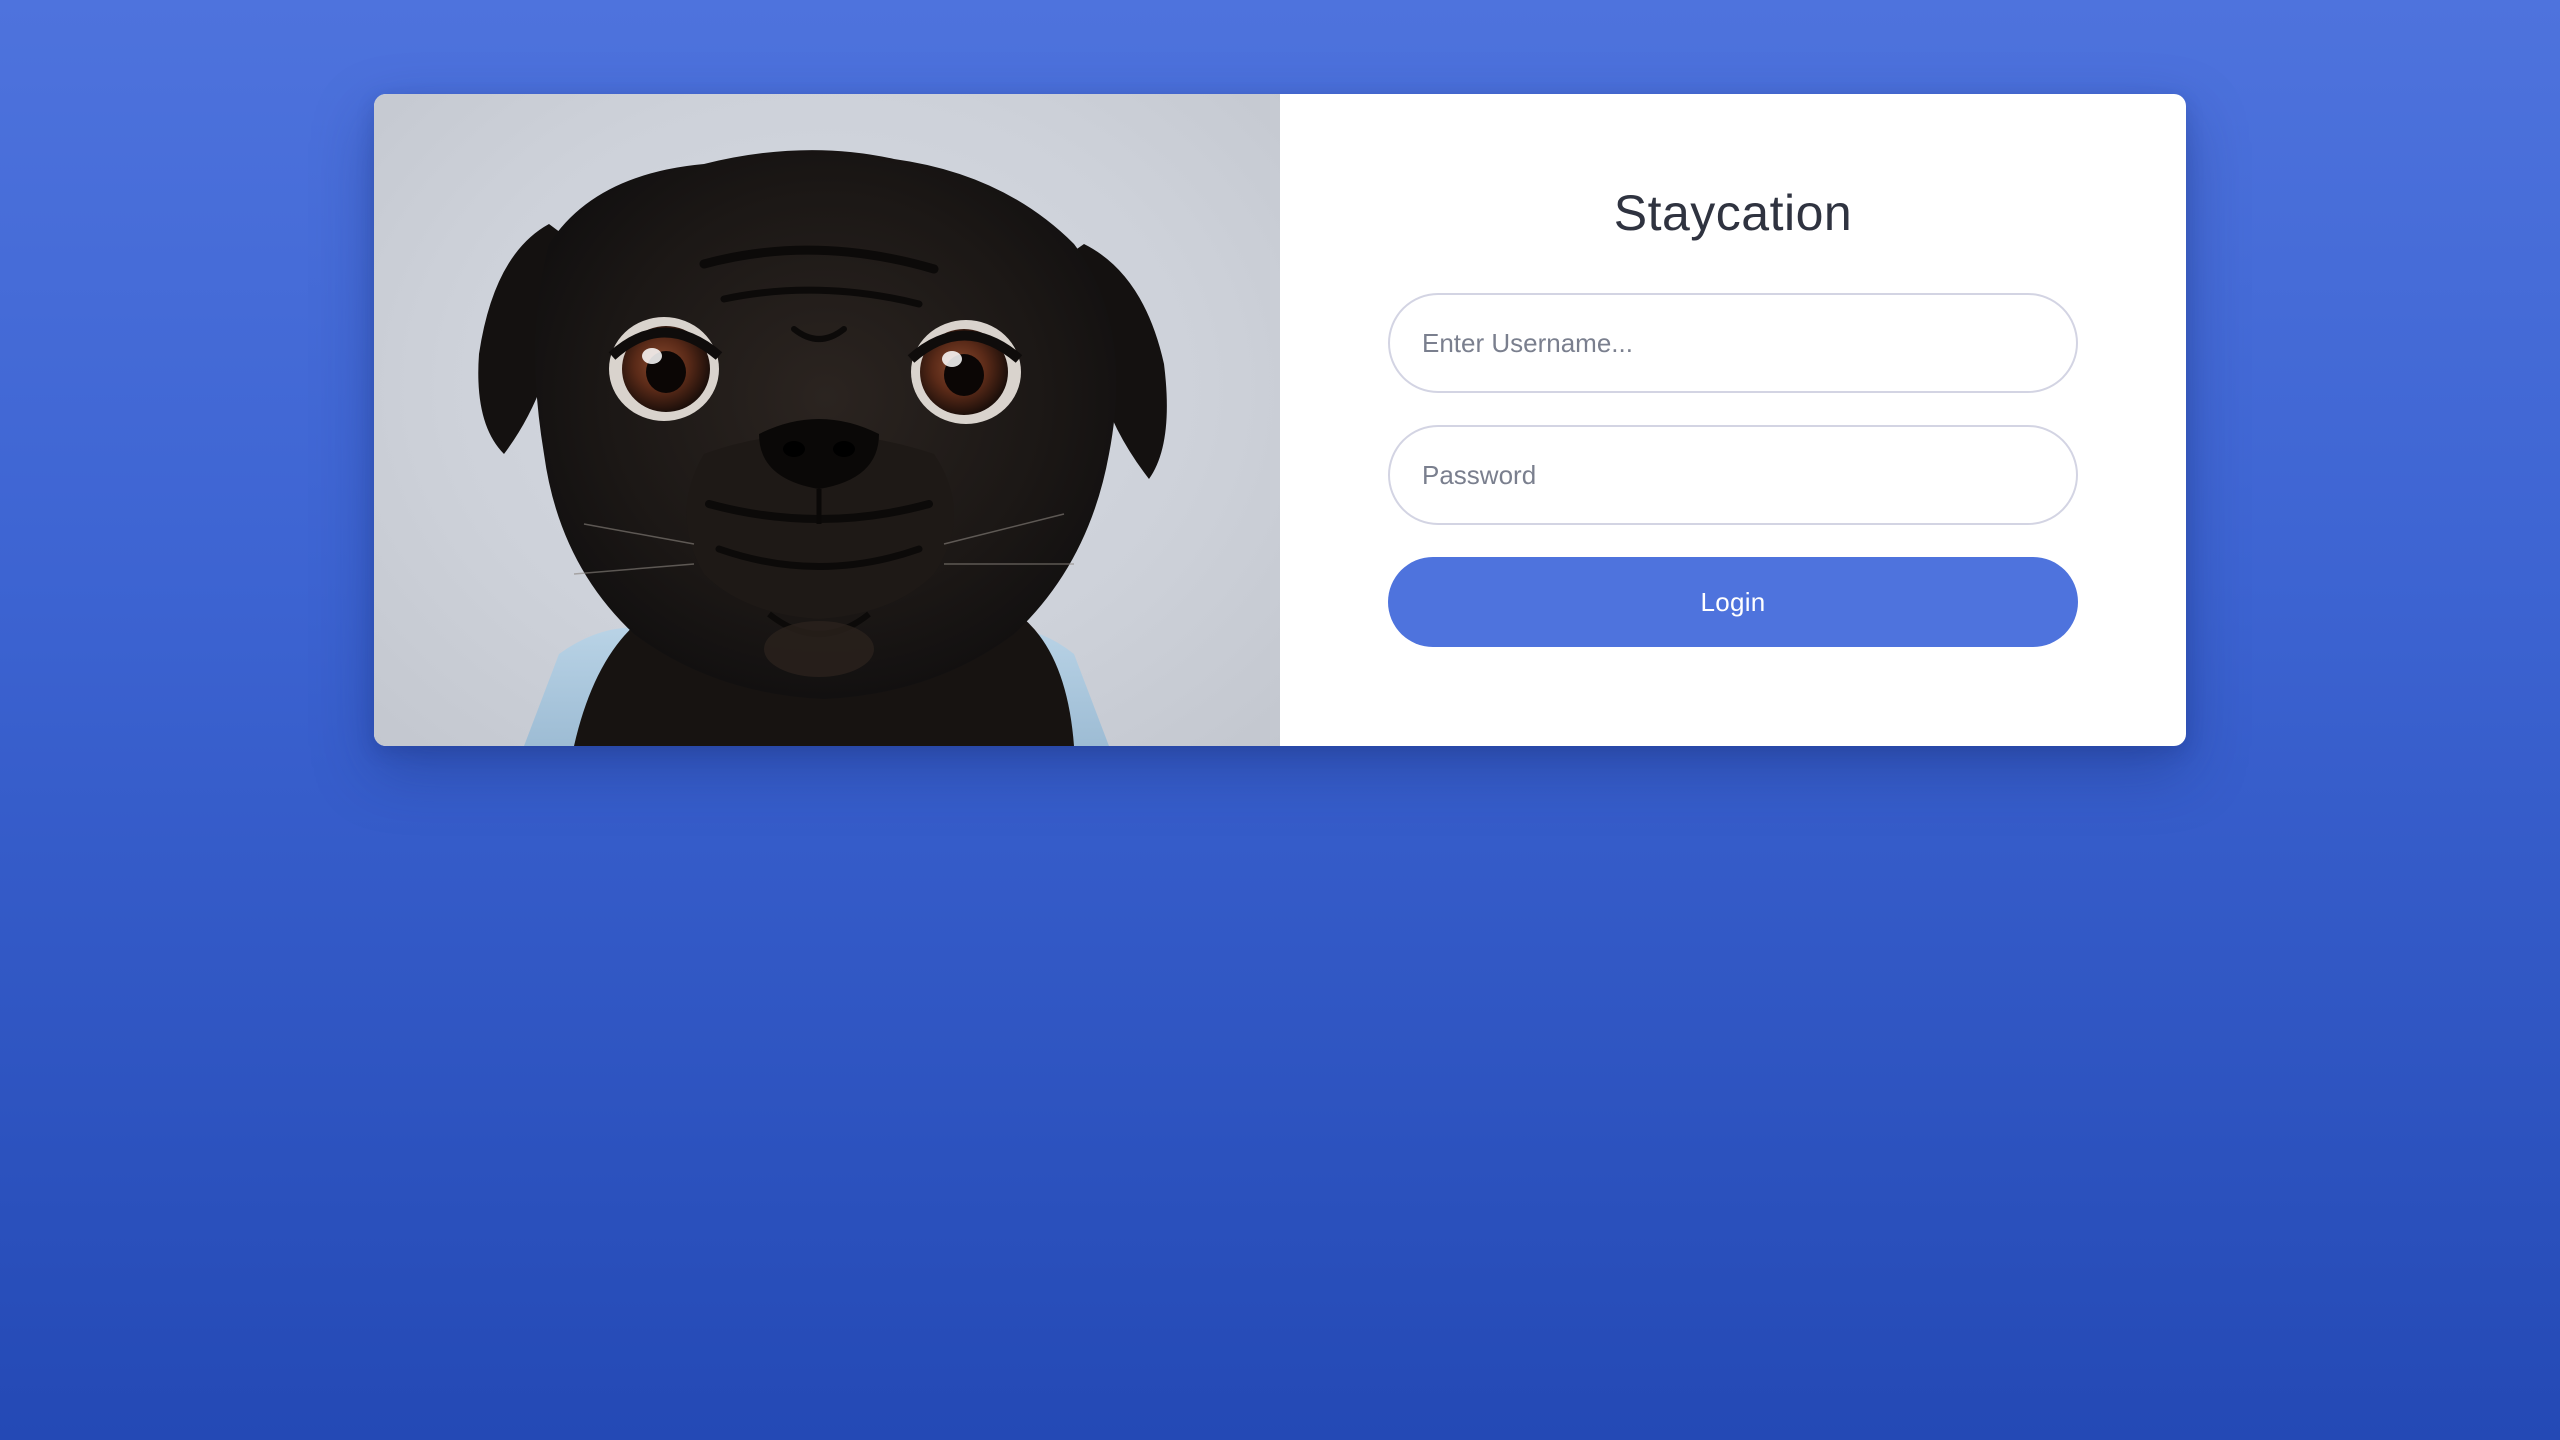  What do you see at coordinates (1733, 475) in the screenshot?
I see `password-input` at bounding box center [1733, 475].